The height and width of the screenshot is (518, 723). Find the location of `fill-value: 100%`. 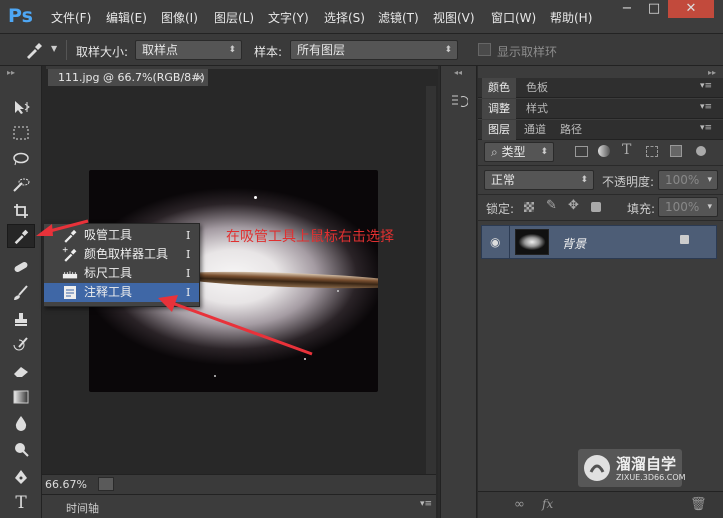

fill-value: 100% is located at coordinates (682, 207).